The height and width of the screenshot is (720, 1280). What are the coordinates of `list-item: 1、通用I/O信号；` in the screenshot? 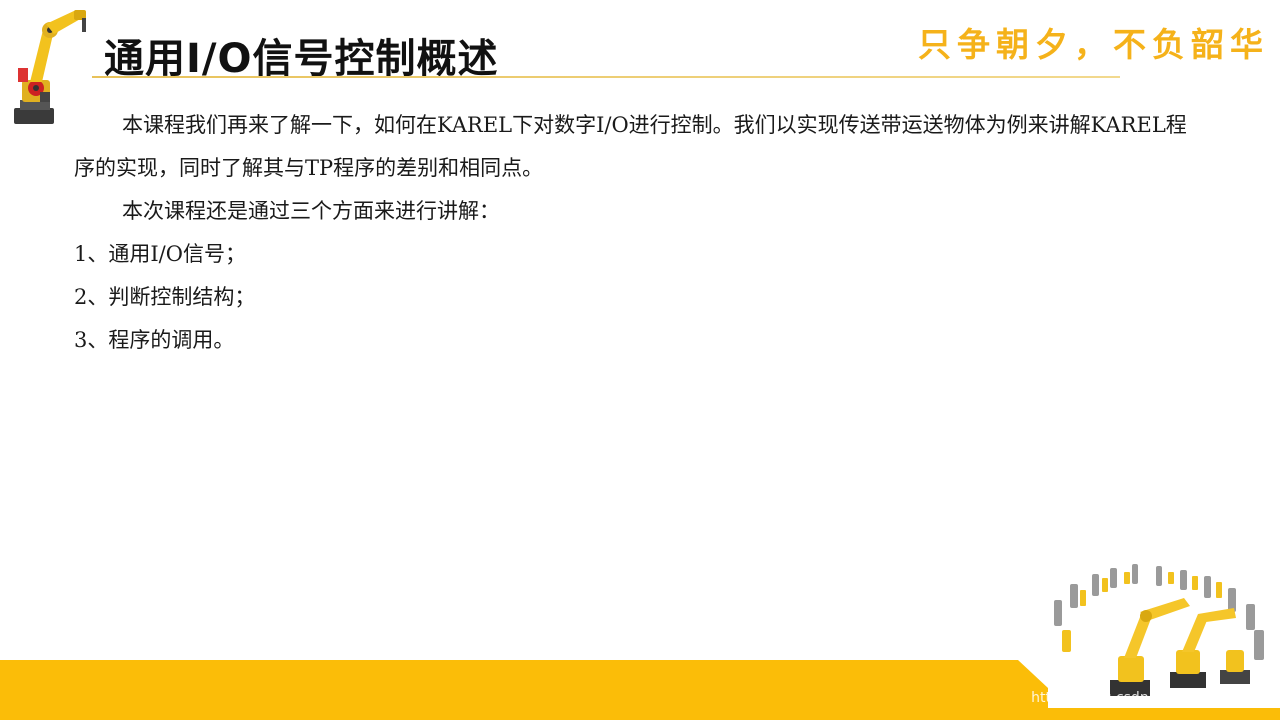 It's located at (160, 254).